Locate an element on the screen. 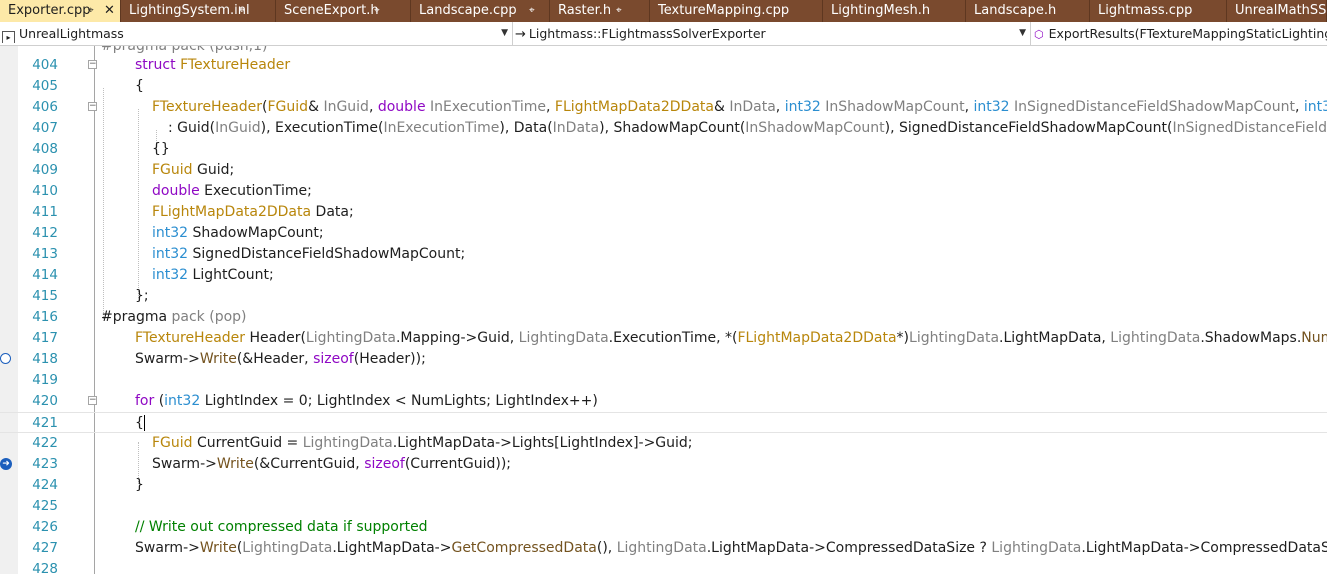 The height and width of the screenshot is (574, 1327). line-number: 427 is located at coordinates (45, 548).